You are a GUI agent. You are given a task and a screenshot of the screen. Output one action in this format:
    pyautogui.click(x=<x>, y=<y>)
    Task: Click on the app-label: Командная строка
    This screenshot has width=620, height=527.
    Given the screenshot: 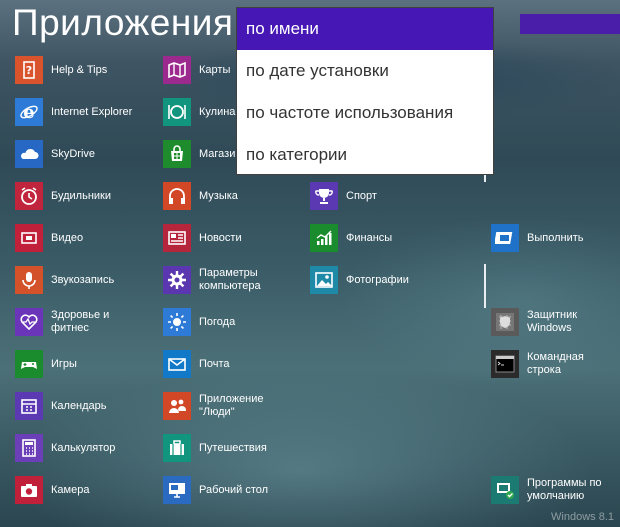 What is the action you would take?
    pyautogui.click(x=555, y=363)
    